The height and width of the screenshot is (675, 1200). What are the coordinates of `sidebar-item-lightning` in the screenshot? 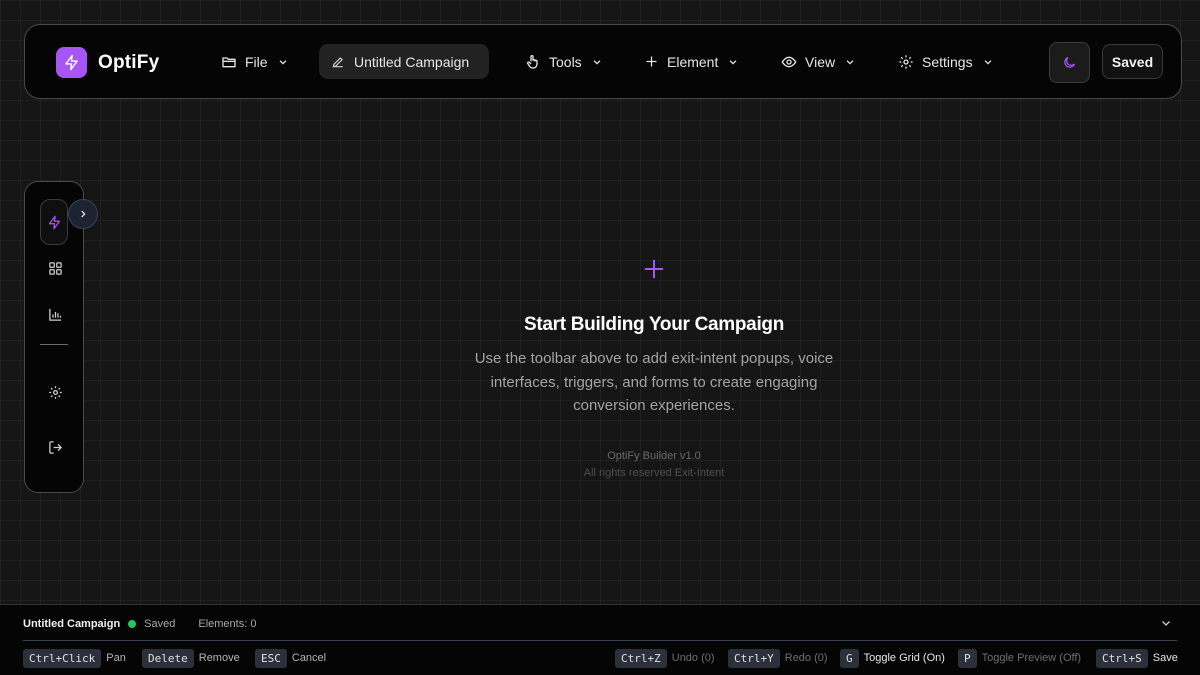 It's located at (54, 222).